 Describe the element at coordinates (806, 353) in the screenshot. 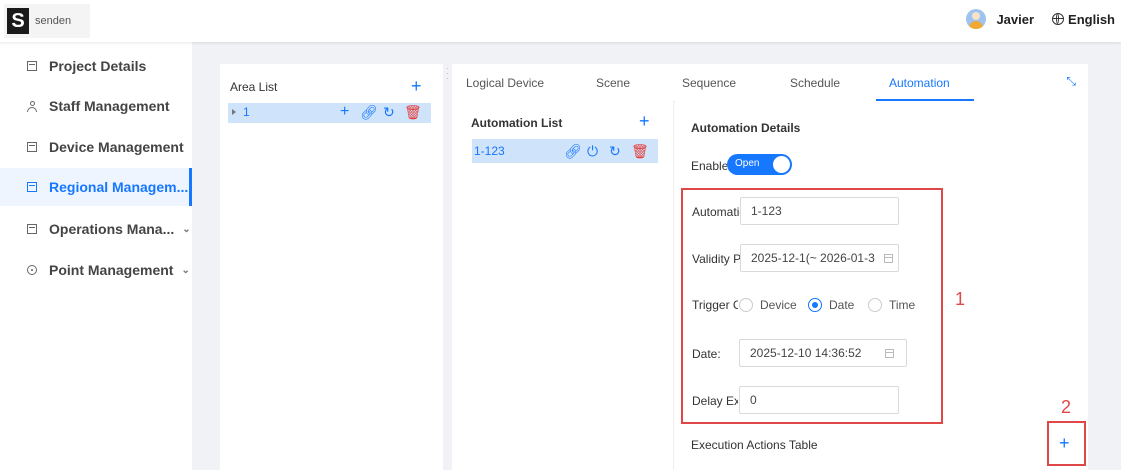

I see `date-value: 2025-12-10 14:36:52` at that location.